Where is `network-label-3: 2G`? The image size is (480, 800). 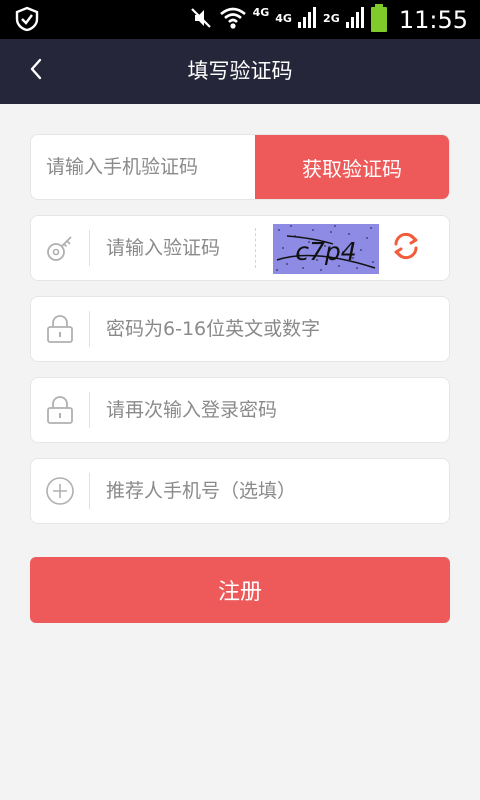 network-label-3: 2G is located at coordinates (331, 18).